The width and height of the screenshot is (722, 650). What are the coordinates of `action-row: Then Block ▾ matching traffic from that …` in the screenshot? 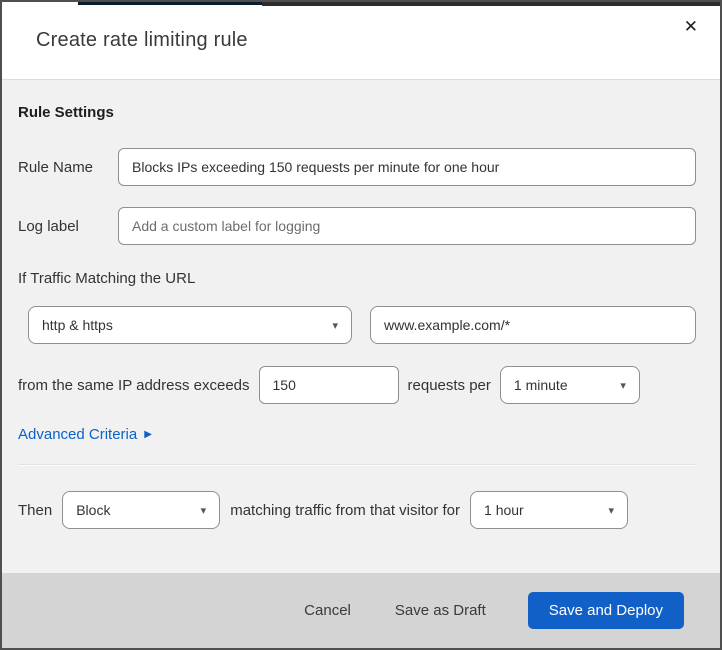 It's located at (357, 510).